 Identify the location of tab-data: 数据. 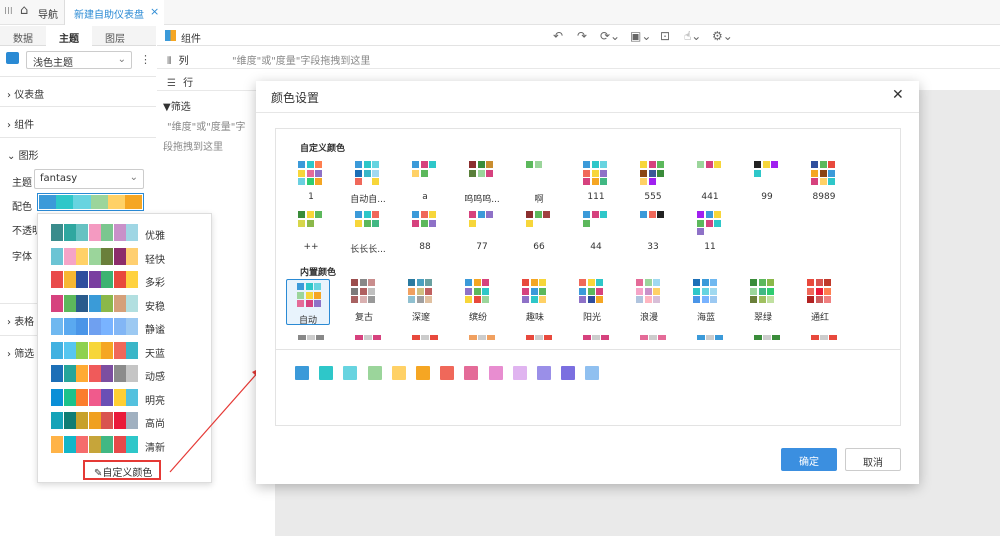
(23, 36).